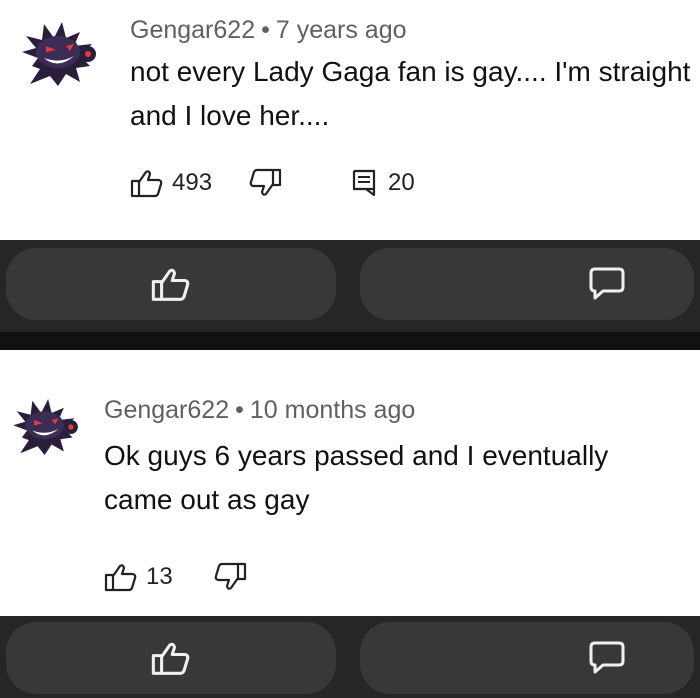 The width and height of the screenshot is (700, 698). I want to click on comment-meta: Gengar622 • 10 months ago, so click(259, 410).